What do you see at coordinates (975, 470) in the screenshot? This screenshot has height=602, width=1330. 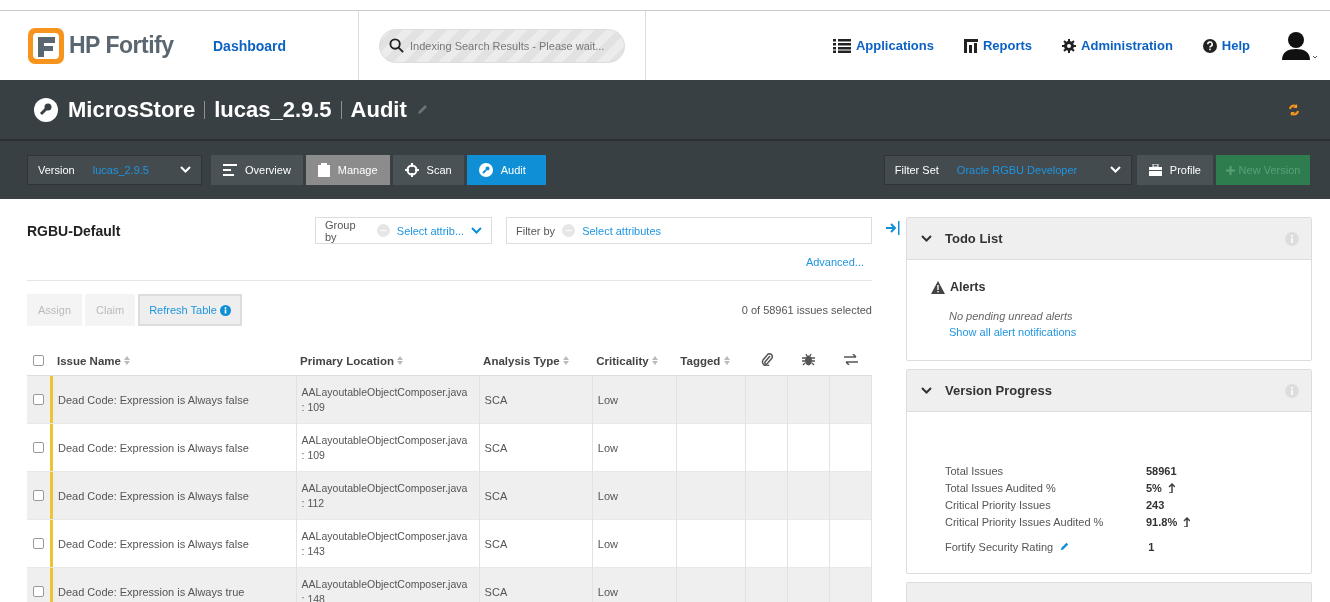 I see `stat-label: Total Issues` at bounding box center [975, 470].